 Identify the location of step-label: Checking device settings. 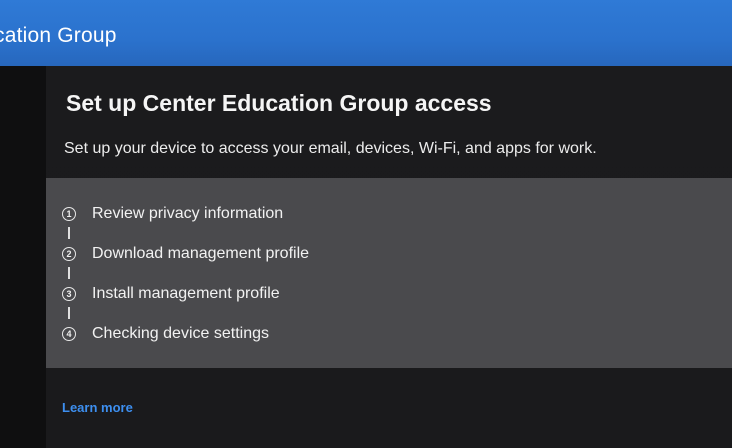
(180, 333).